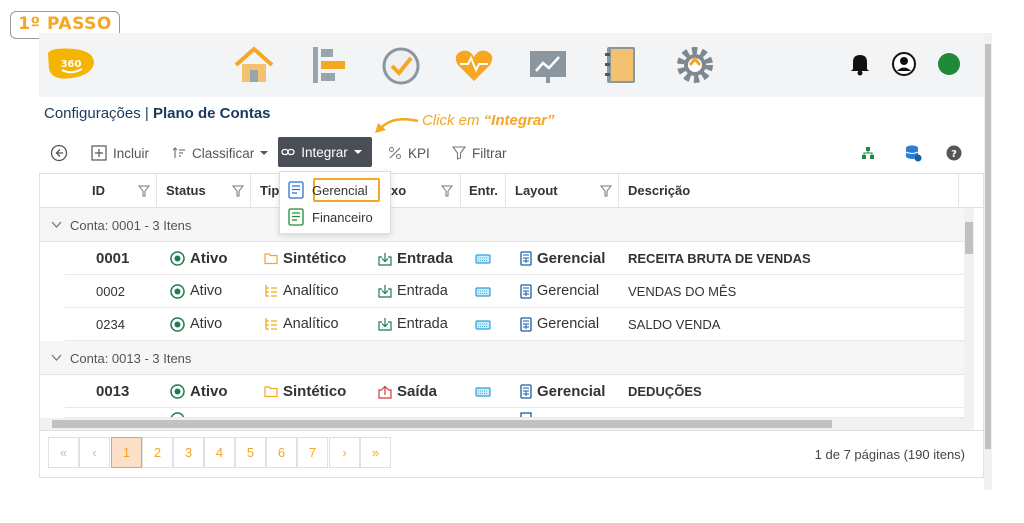 The width and height of the screenshot is (1024, 523). What do you see at coordinates (328, 190) in the screenshot?
I see `menu-item-gerencial: Gerencial` at bounding box center [328, 190].